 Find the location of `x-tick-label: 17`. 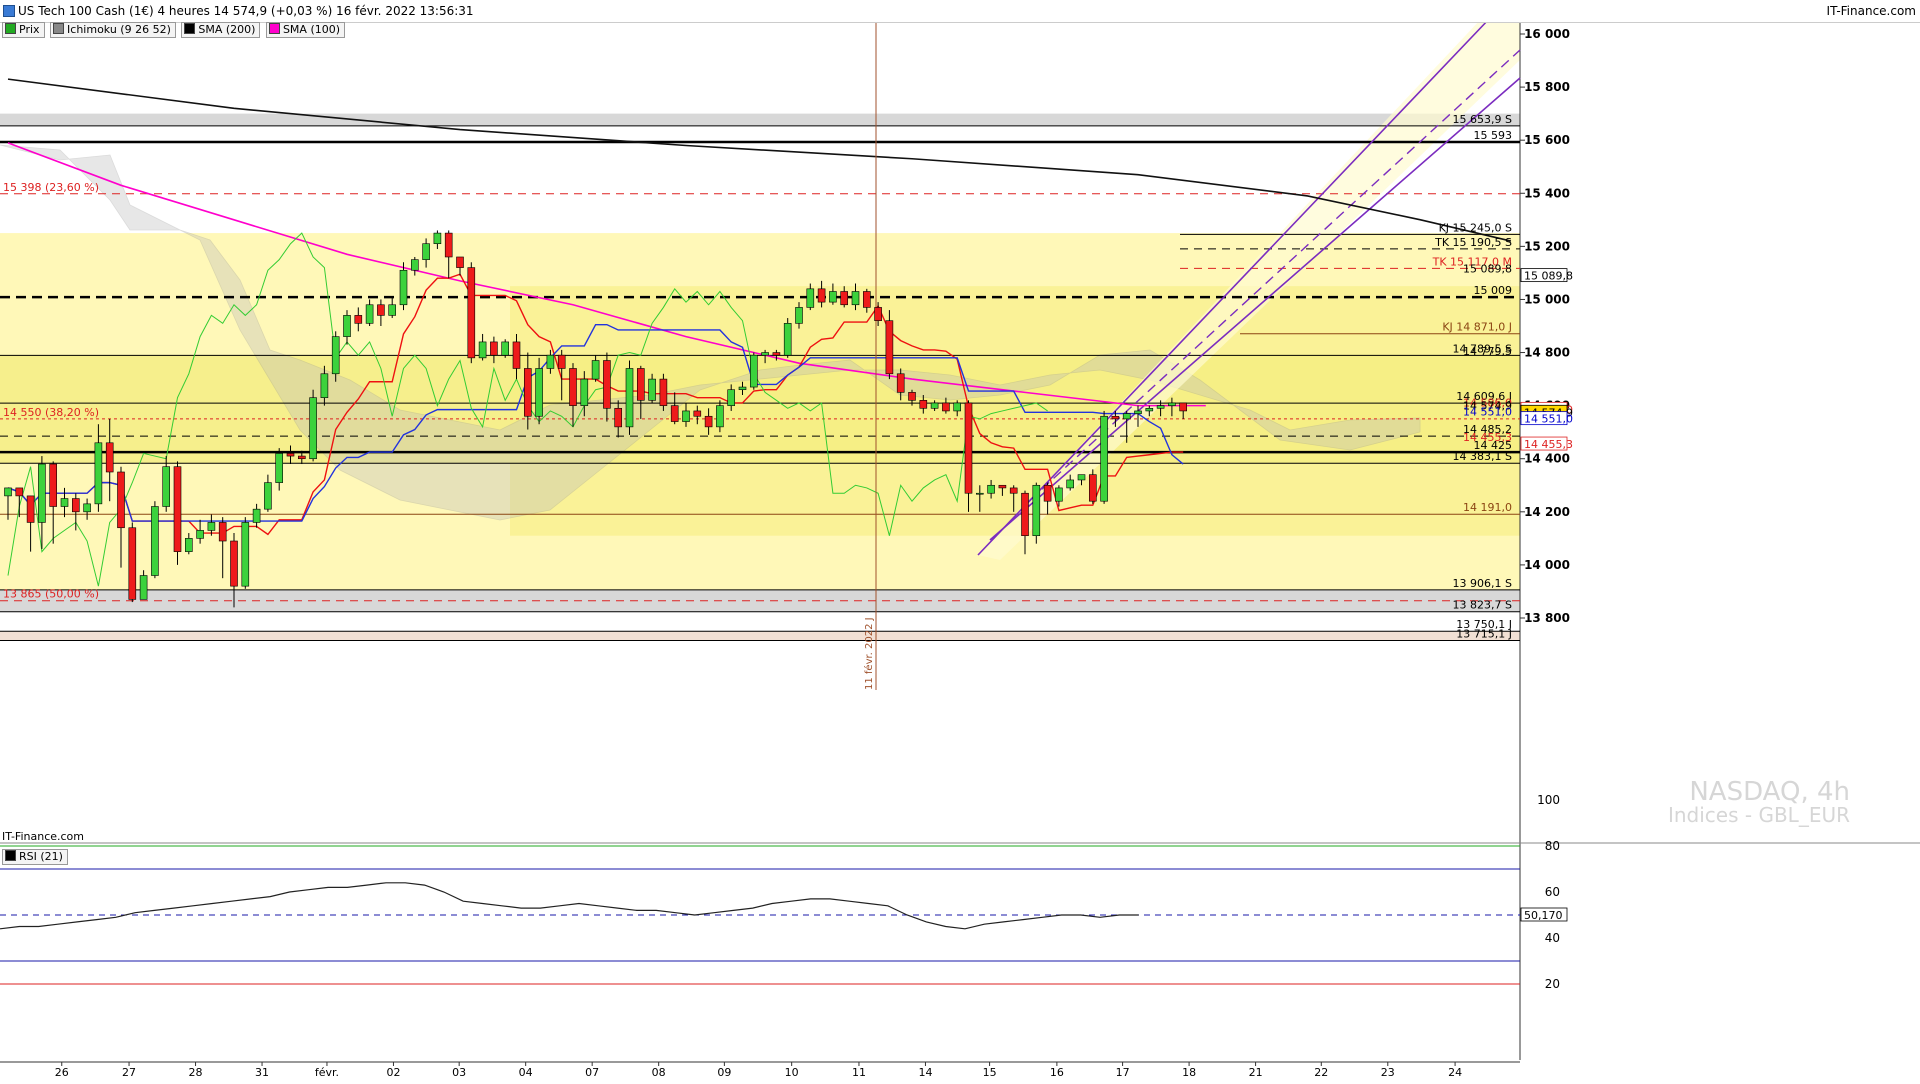

x-tick-label: 17 is located at coordinates (1123, 1072).